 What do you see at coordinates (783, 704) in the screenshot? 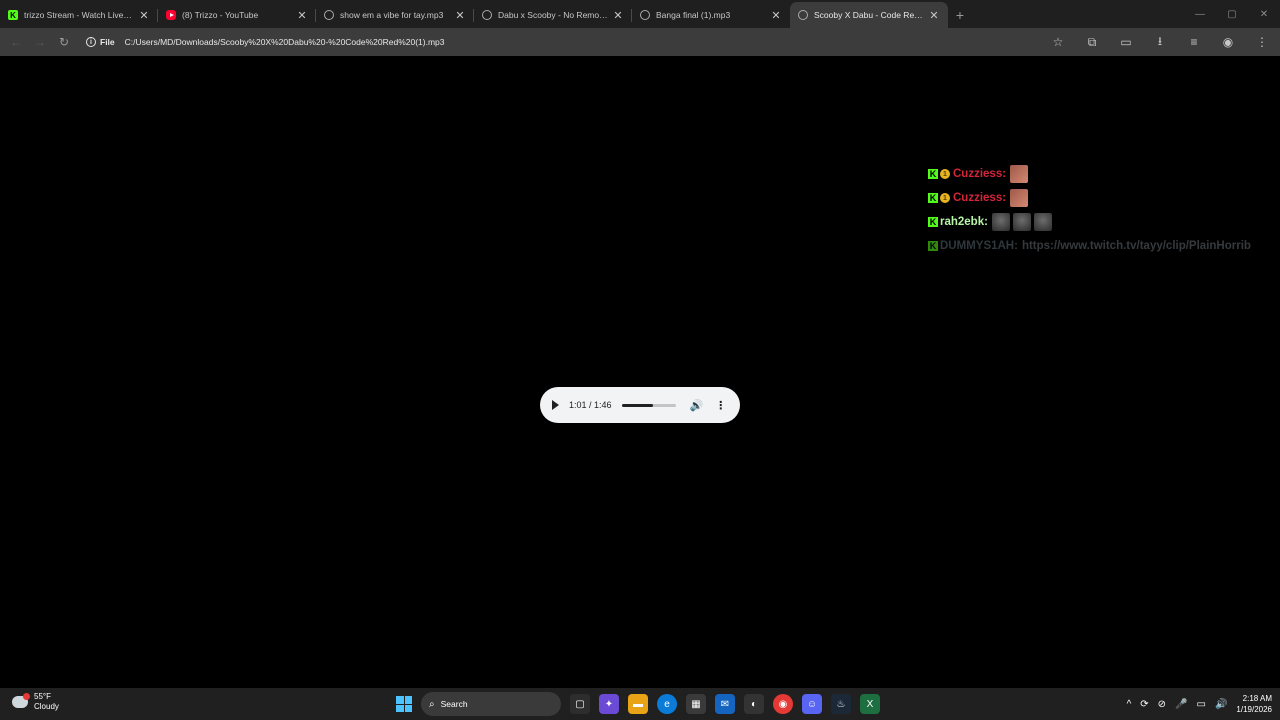
I see `chrome-icon: ◉` at bounding box center [783, 704].